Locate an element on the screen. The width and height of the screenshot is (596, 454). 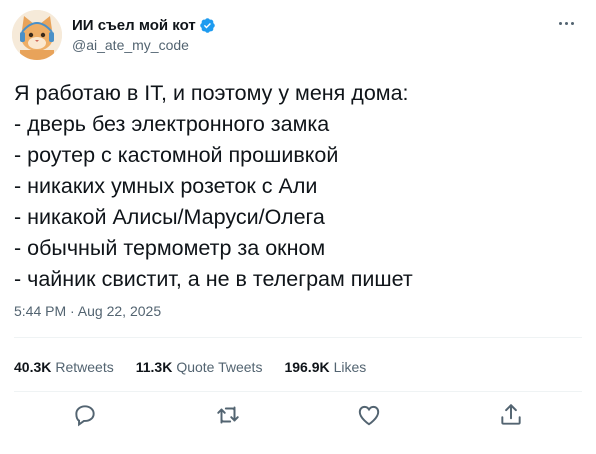
share-icon is located at coordinates (511, 414).